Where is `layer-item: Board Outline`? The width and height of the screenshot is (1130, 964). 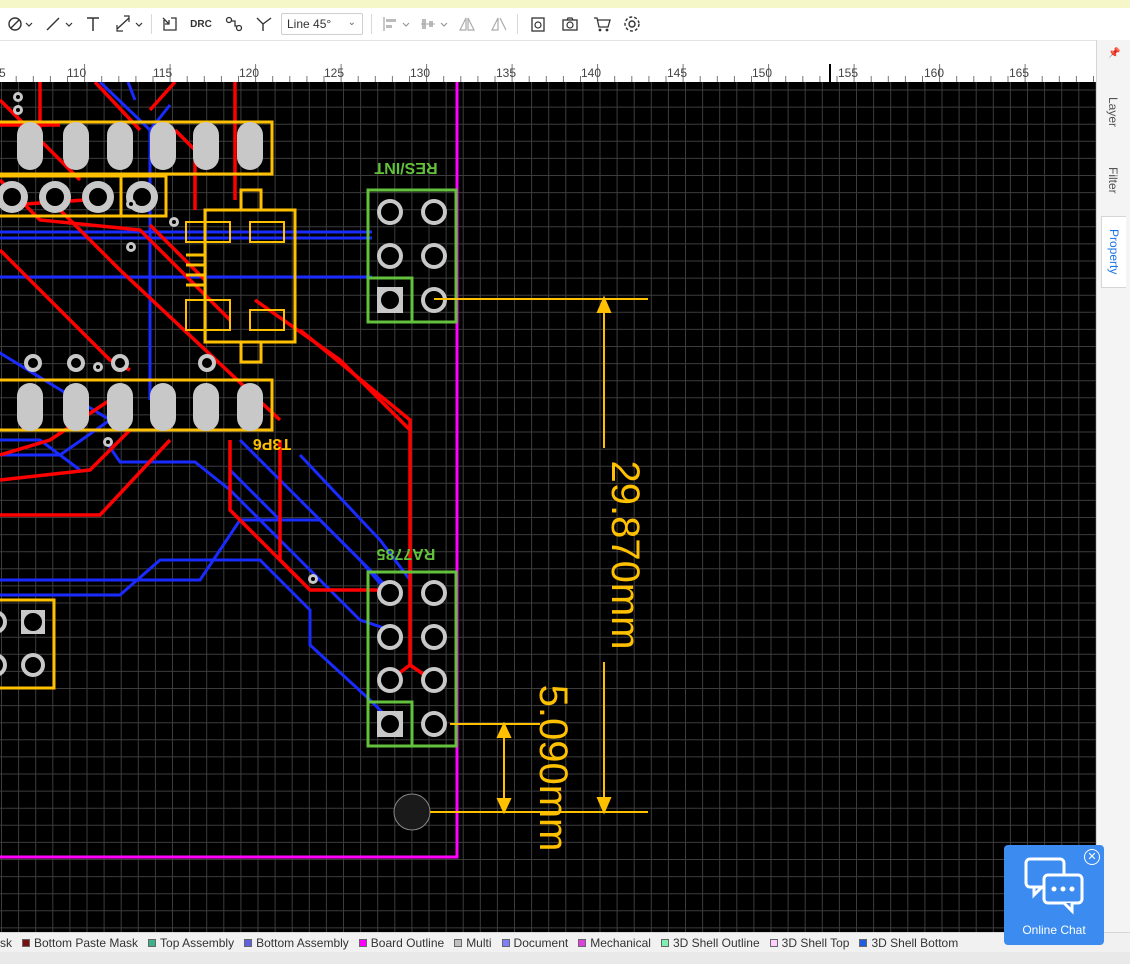
layer-item: Board Outline is located at coordinates (401, 943).